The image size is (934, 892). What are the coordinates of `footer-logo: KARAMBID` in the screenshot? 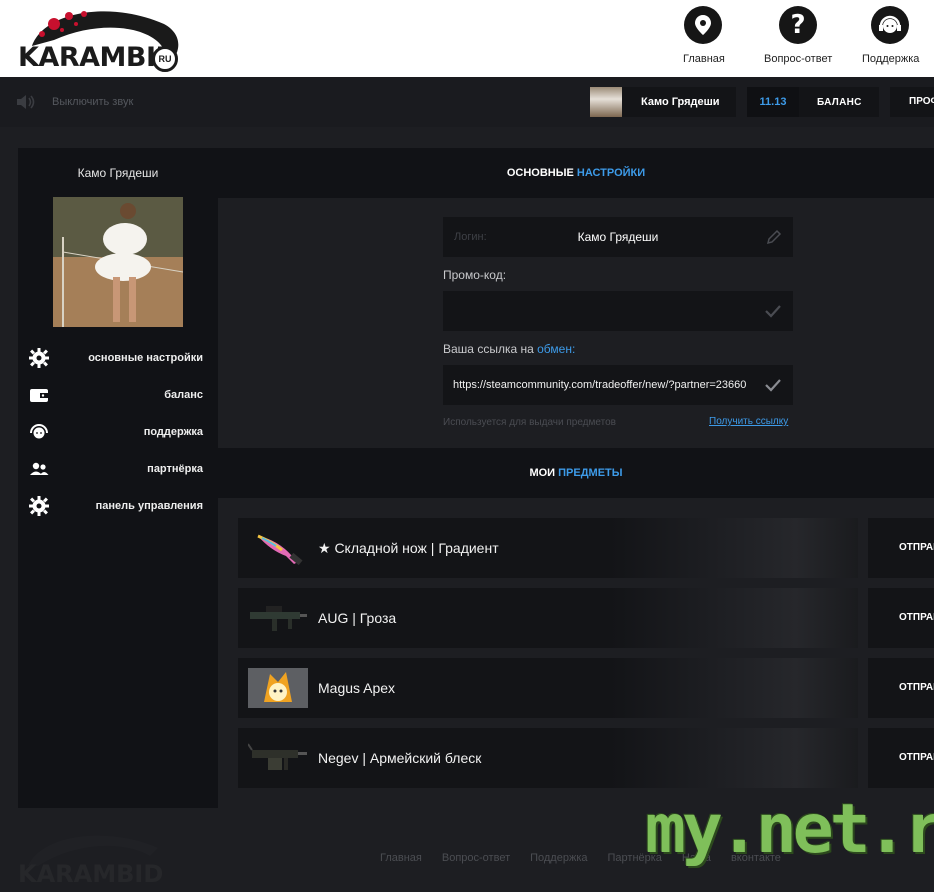 It's located at (93, 859).